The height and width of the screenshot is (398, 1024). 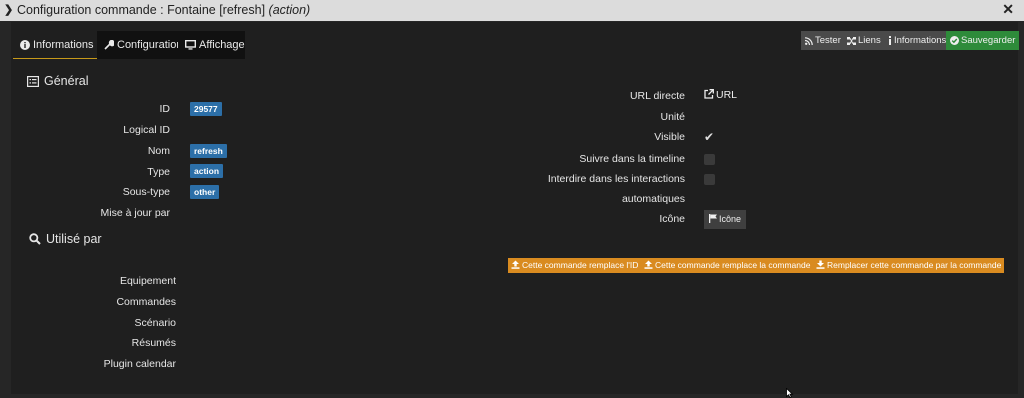 I want to click on remplacer-par-label: Remplacer cette commande par la commande, so click(x=914, y=265).